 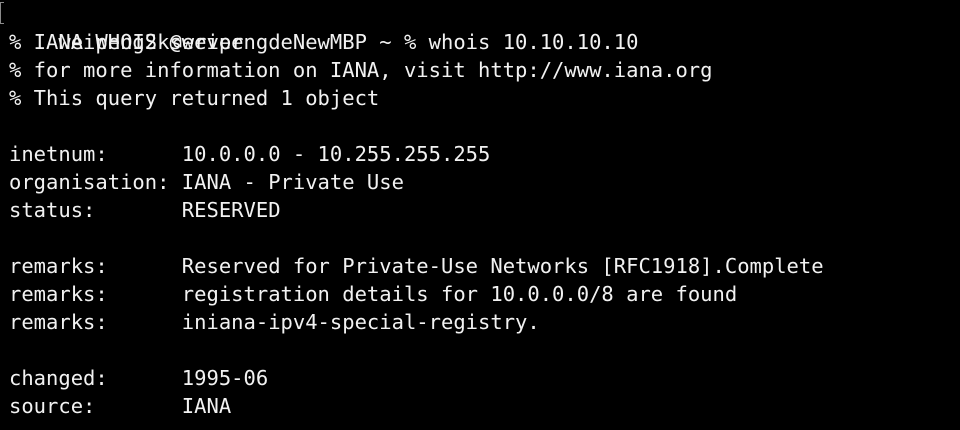 I want to click on output-record-line: status: RESERVED, so click(x=484, y=210).